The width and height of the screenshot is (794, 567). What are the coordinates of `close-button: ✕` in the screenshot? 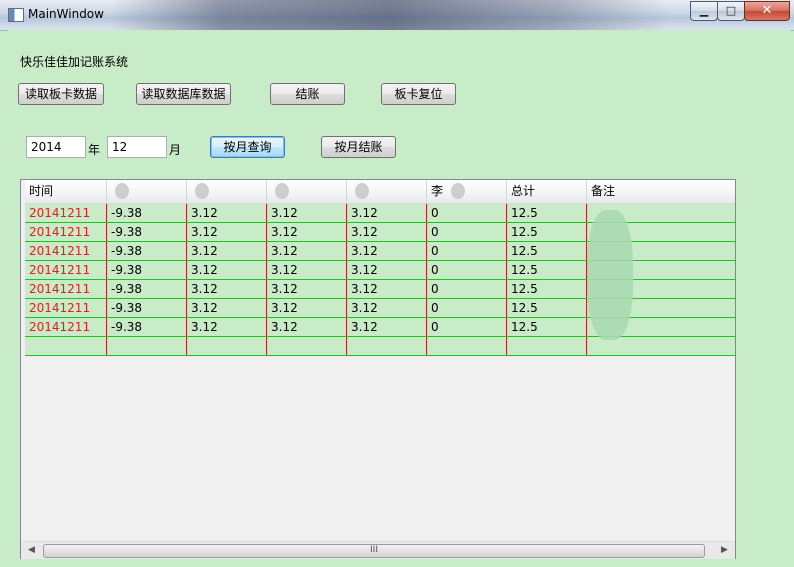 It's located at (767, 11).